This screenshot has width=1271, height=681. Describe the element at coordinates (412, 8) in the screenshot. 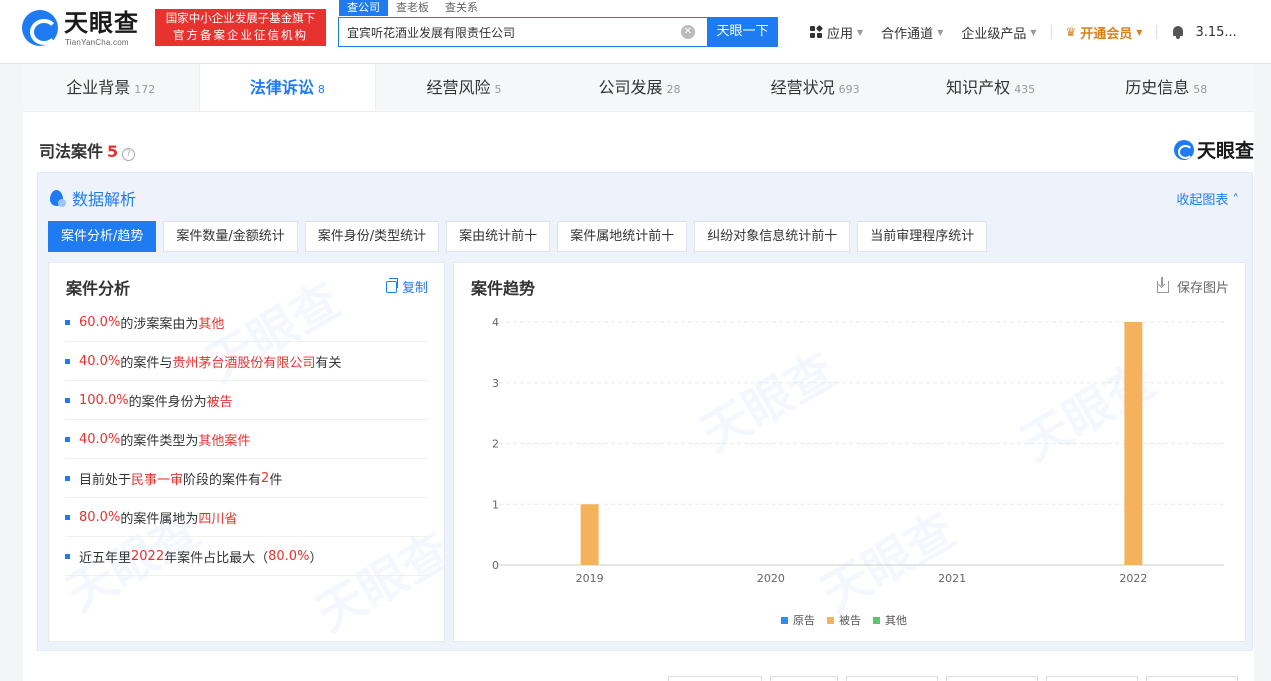

I see `search-tab-boss: 查老板` at that location.